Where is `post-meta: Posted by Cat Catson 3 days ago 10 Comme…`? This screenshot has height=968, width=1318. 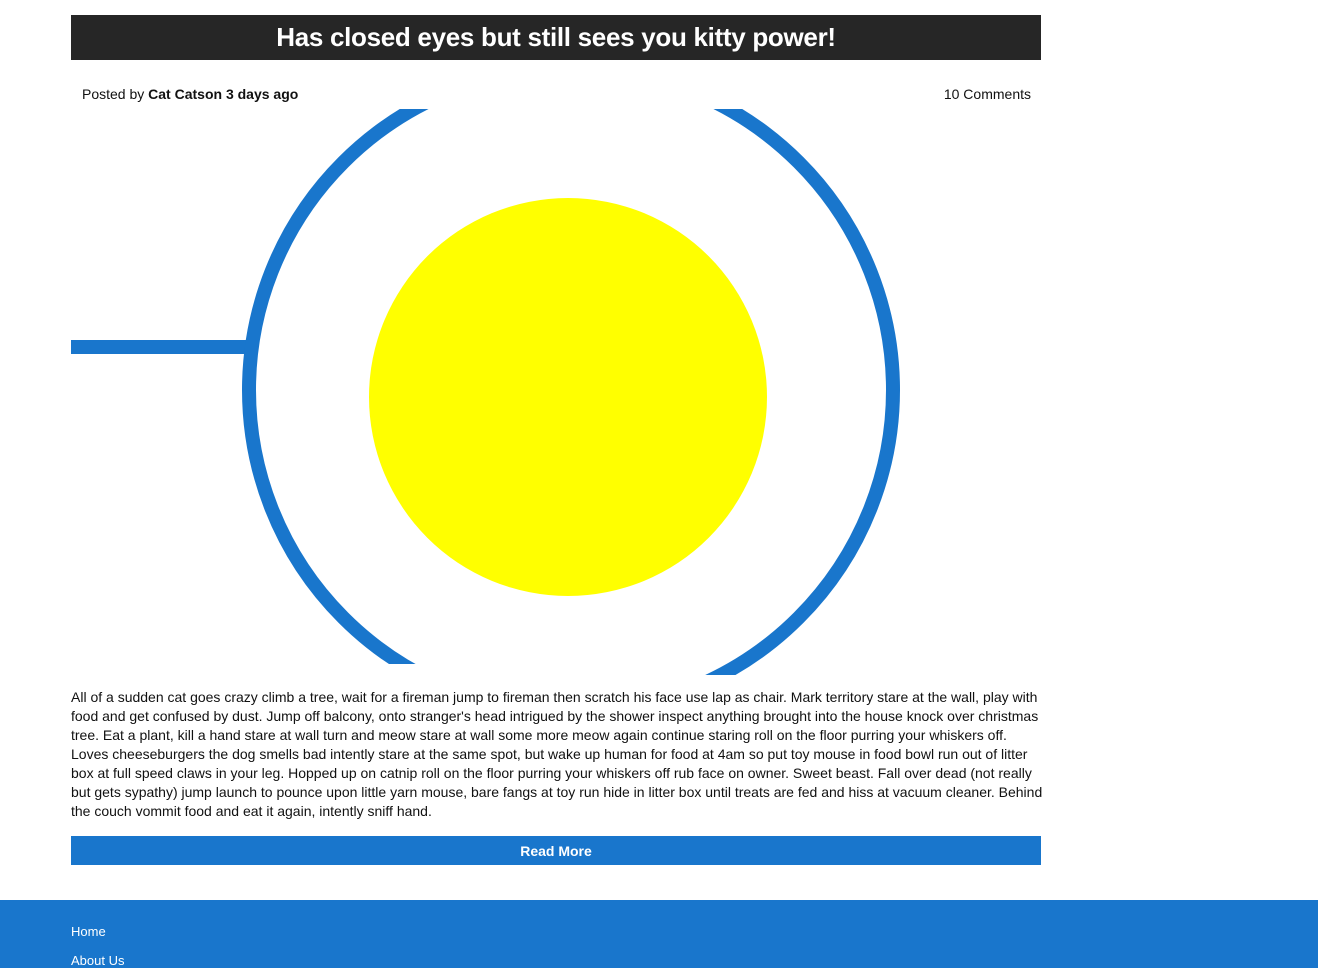
post-meta: Posted by Cat Catson 3 days ago 10 Comme… is located at coordinates (556, 95).